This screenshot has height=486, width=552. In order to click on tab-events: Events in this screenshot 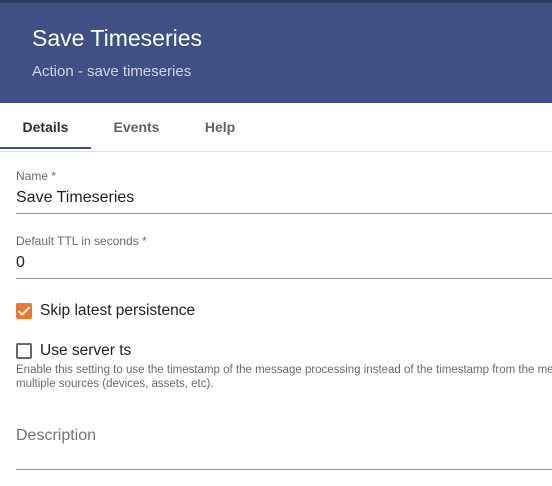, I will do `click(136, 127)`.